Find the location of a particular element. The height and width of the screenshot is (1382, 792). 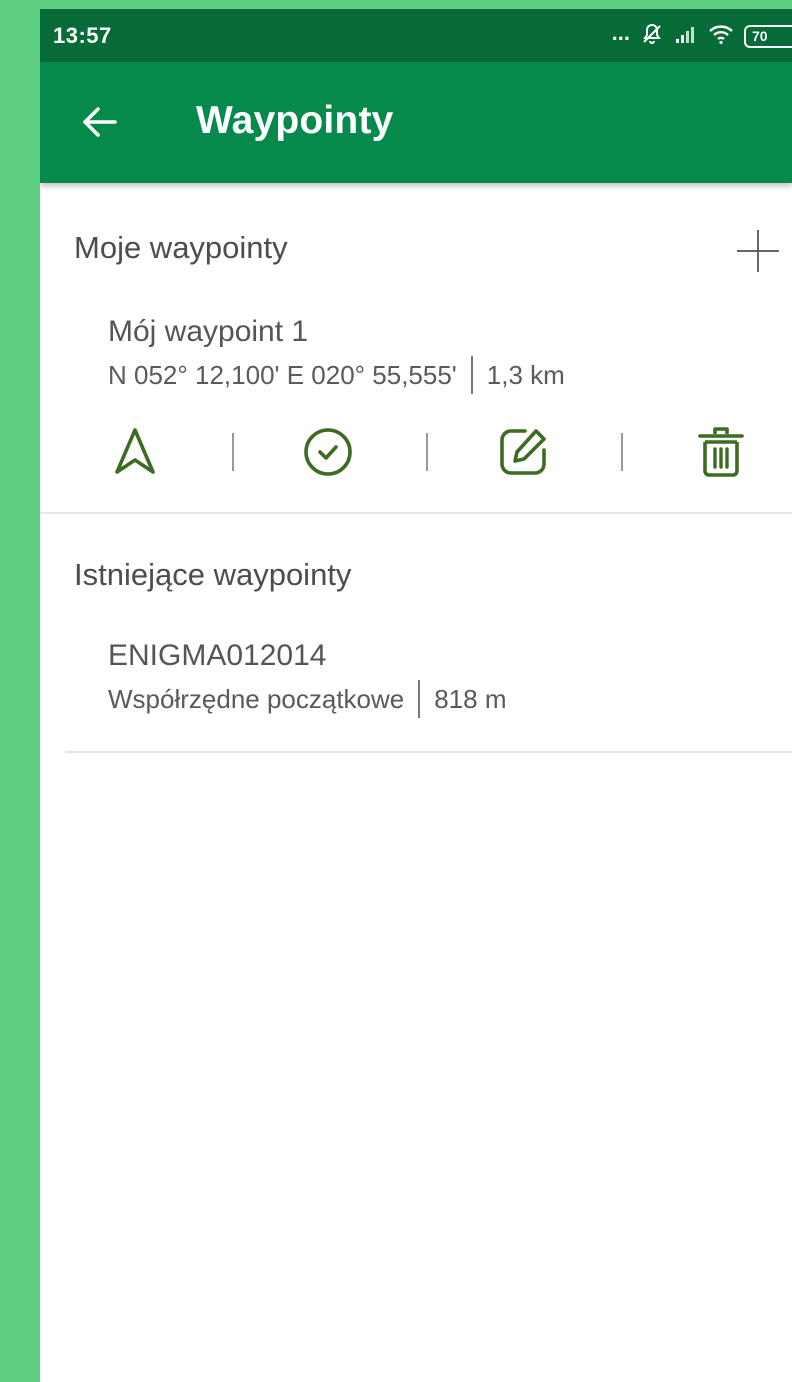

signal-icon is located at coordinates (686, 36).